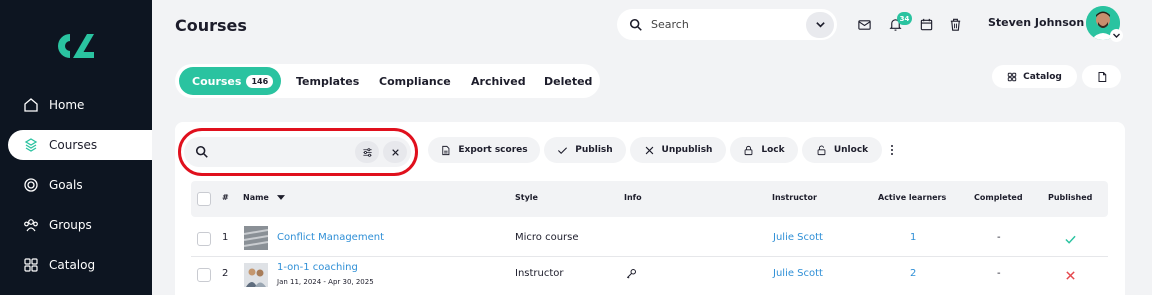  What do you see at coordinates (31, 225) in the screenshot?
I see `groups-icon` at bounding box center [31, 225].